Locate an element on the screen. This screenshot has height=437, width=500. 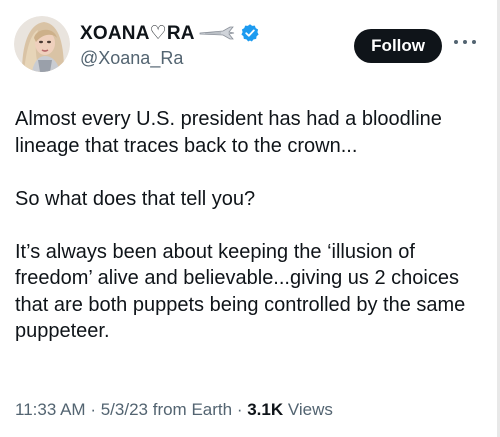
name-row: XOANA♡RA is located at coordinates (170, 33).